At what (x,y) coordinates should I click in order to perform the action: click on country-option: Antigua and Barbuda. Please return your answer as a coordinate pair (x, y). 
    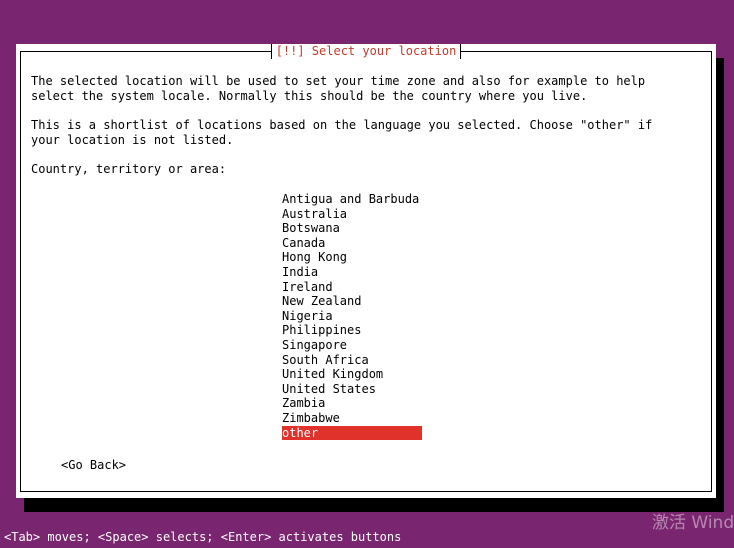
    Looking at the image, I should click on (352, 199).